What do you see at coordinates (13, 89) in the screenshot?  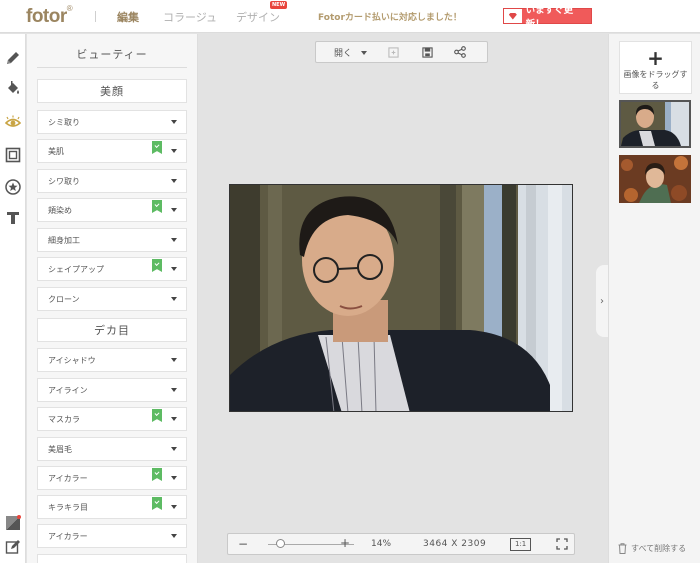 I see `paint-bucket-icon` at bounding box center [13, 89].